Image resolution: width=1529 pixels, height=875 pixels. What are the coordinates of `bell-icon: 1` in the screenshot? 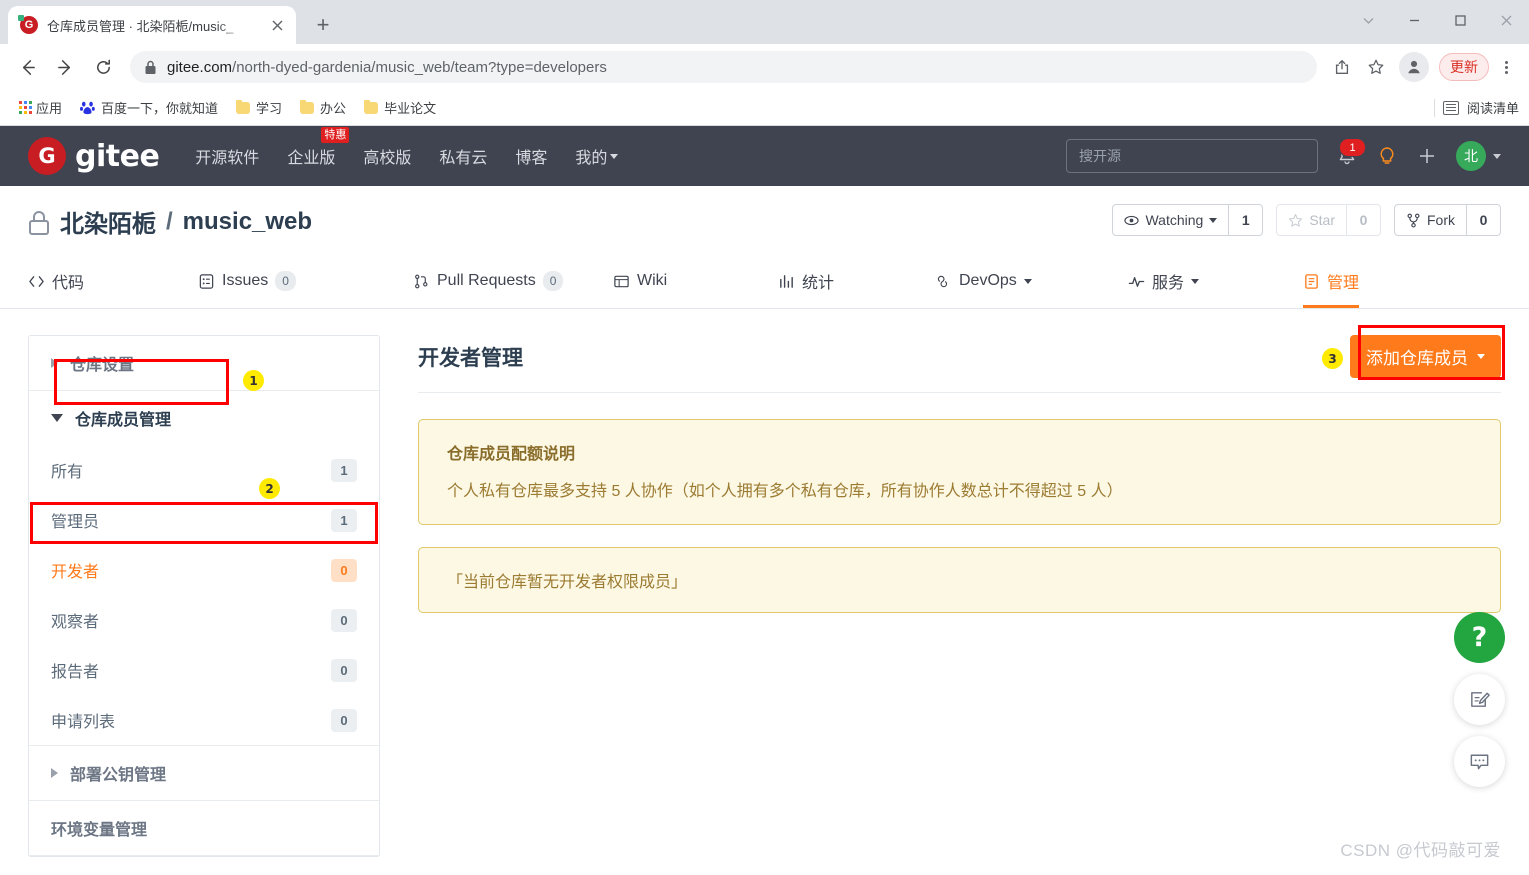 It's located at (1351, 152).